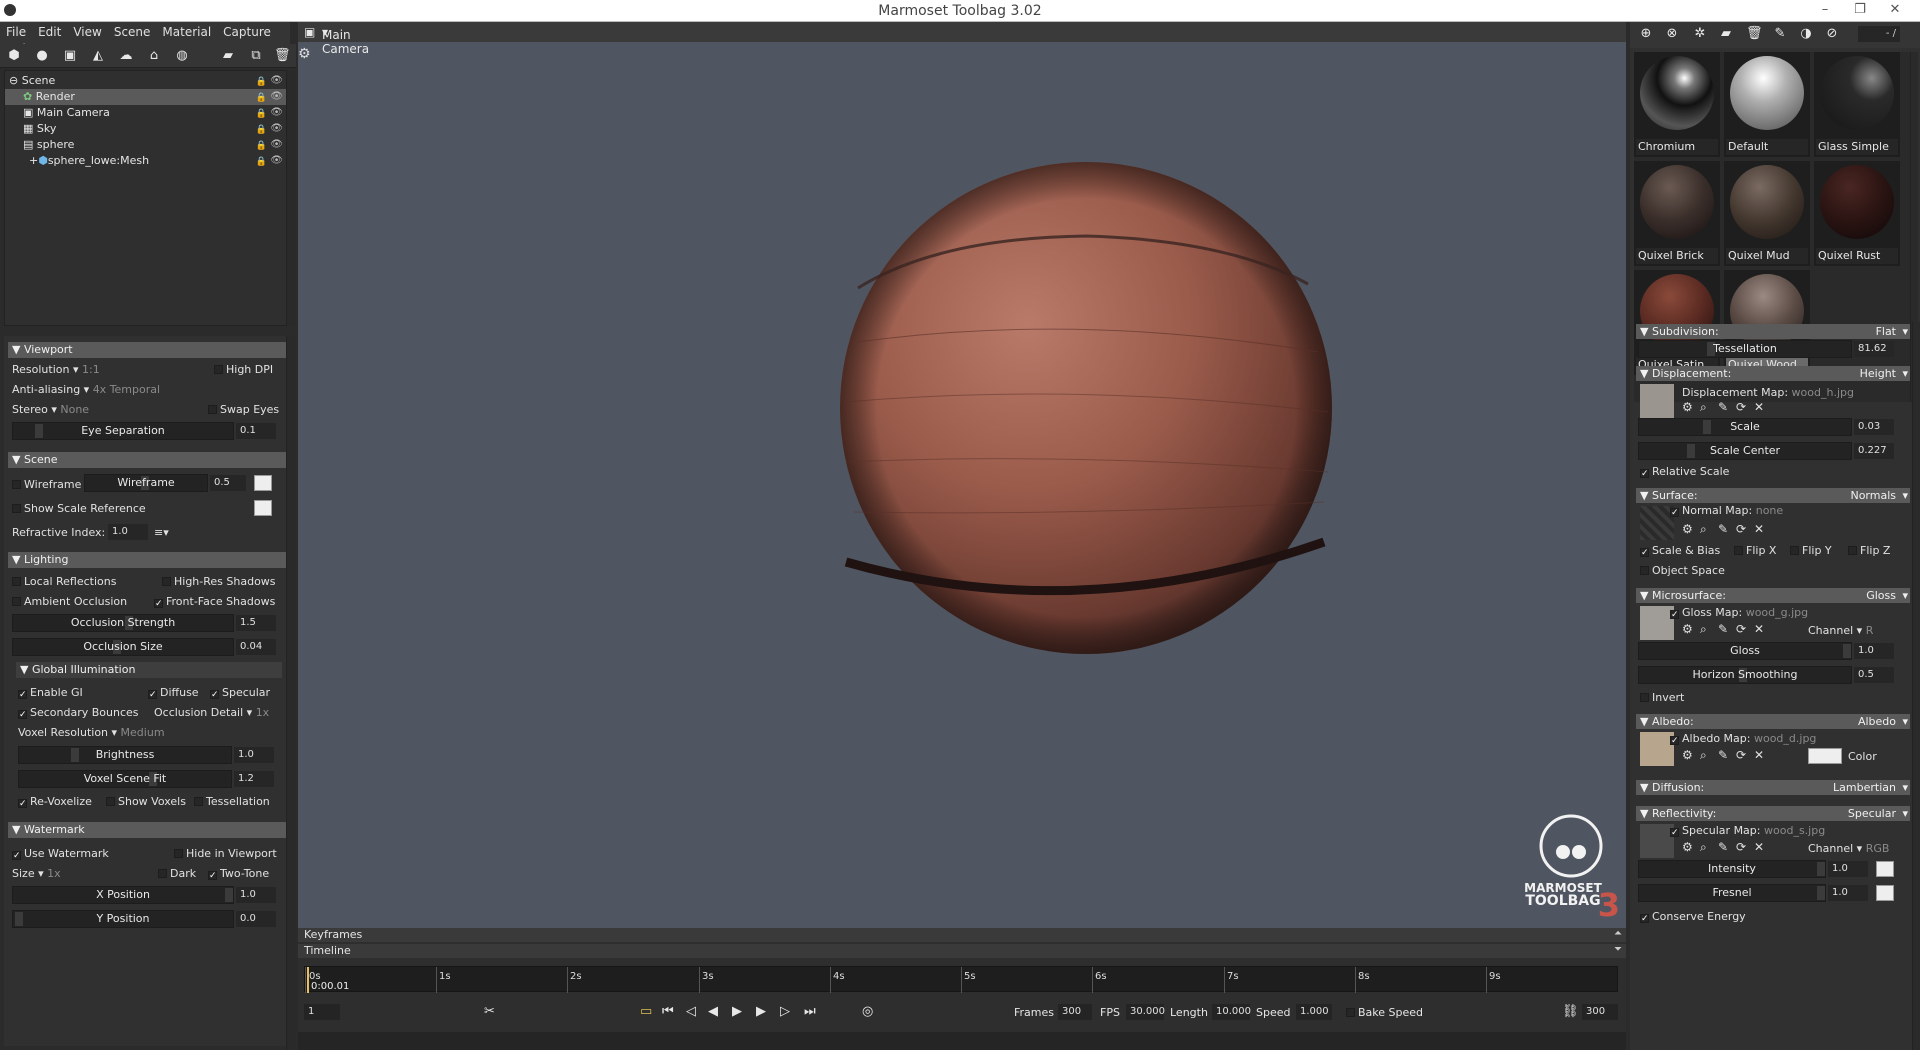 The width and height of the screenshot is (1920, 1050). Describe the element at coordinates (1869, 550) in the screenshot. I see `flip-z-checkbox: Flip Z` at that location.